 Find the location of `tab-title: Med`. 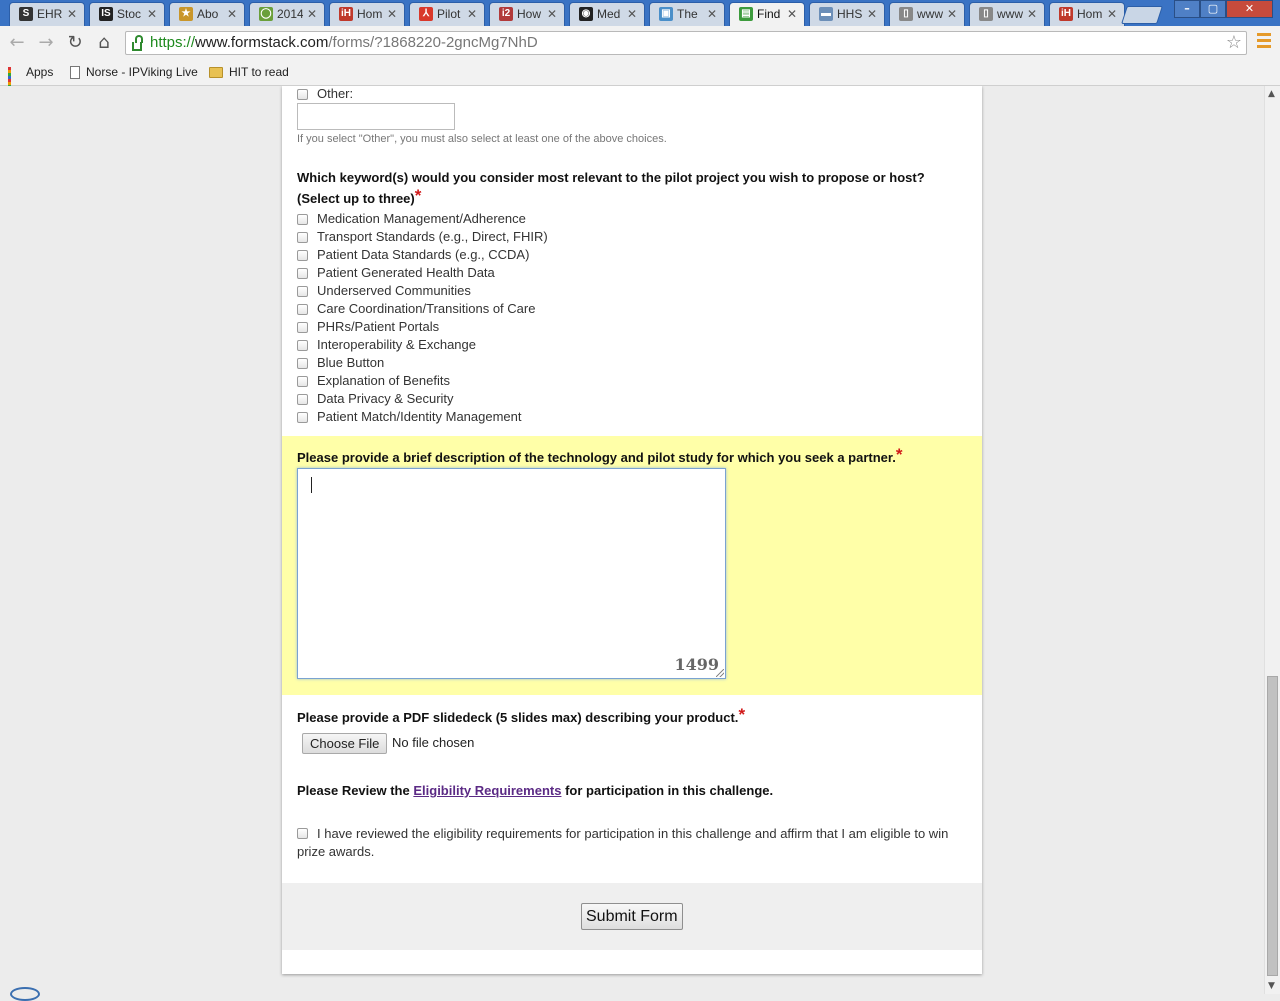

tab-title: Med is located at coordinates (609, 14).